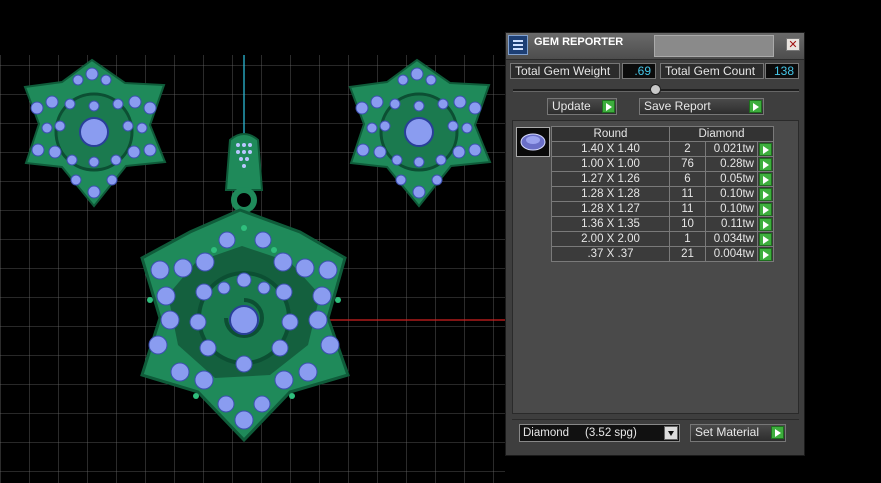 The image size is (881, 483). I want to click on gem-weight-cell: 0.034tw, so click(731, 239).